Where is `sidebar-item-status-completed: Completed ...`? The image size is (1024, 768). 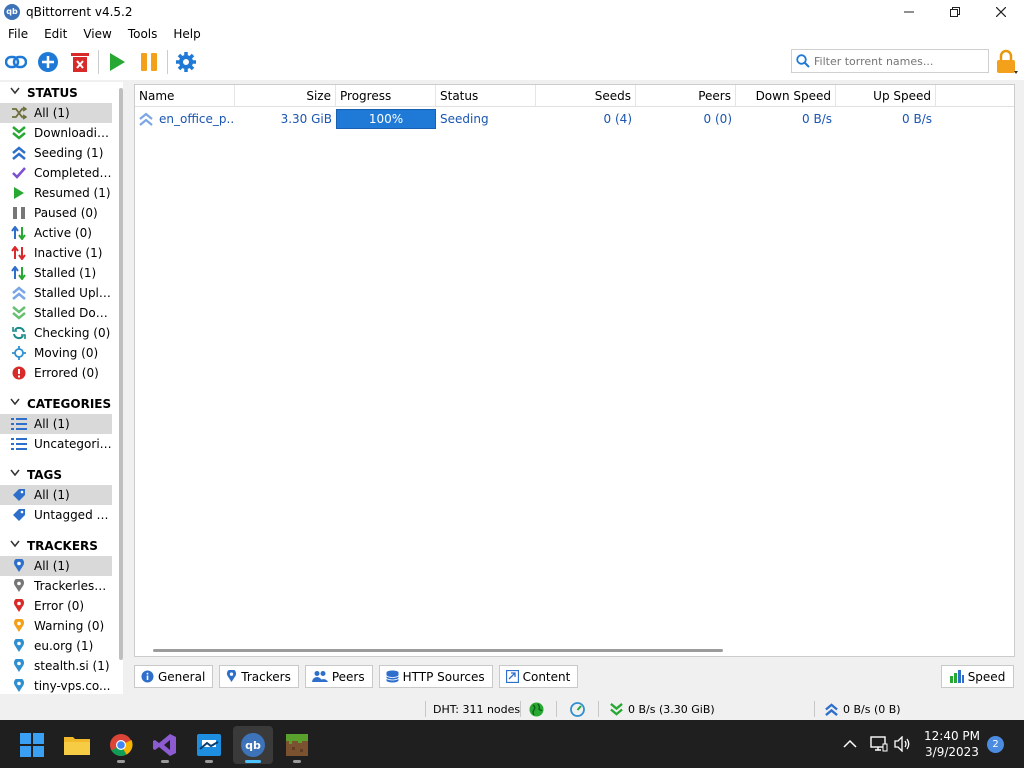 sidebar-item-status-completed: Completed ... is located at coordinates (56, 173).